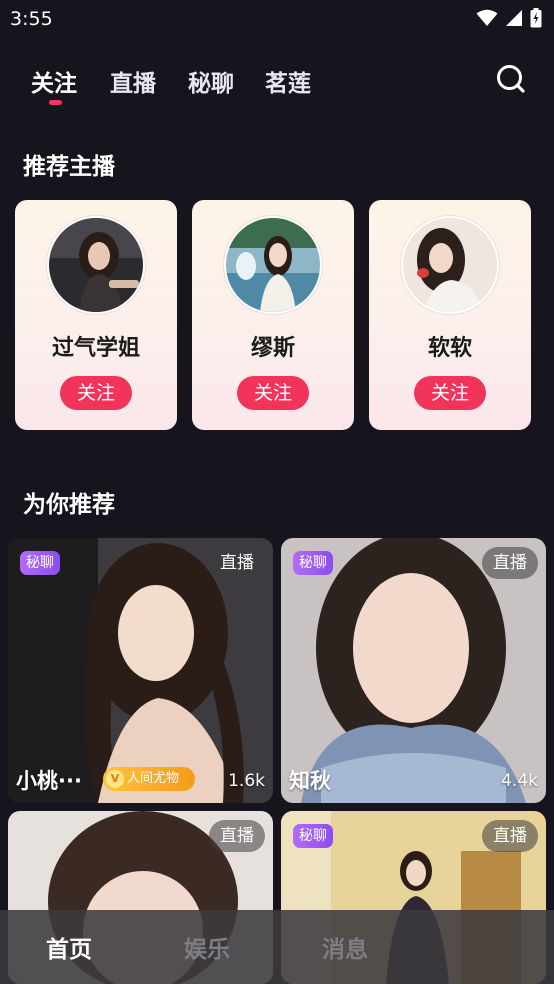 This screenshot has height=984, width=554. Describe the element at coordinates (487, 18) in the screenshot. I see `wifi-icon` at that location.